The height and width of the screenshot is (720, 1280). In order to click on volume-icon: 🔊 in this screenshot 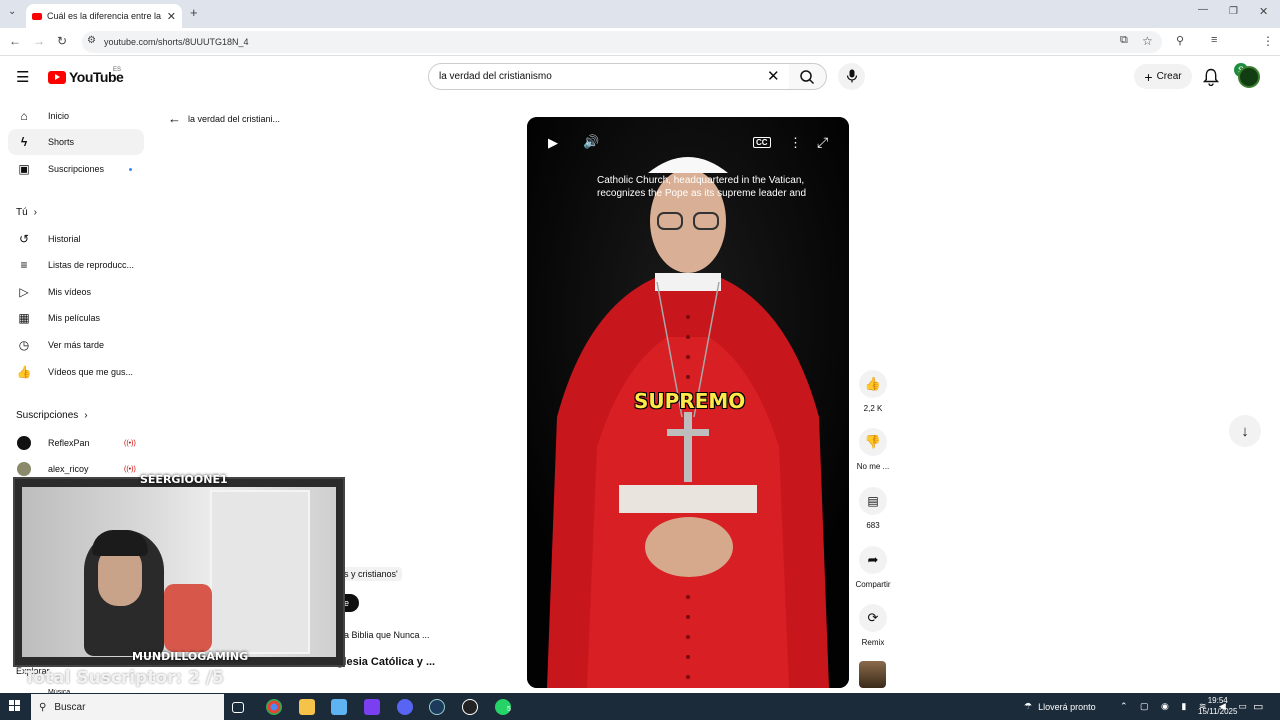, I will do `click(591, 142)`.